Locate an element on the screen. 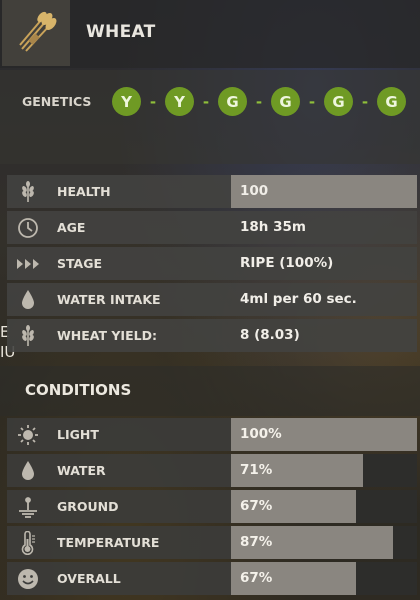 The height and width of the screenshot is (600, 420). condition-label: TEMPERATURE is located at coordinates (108, 542).